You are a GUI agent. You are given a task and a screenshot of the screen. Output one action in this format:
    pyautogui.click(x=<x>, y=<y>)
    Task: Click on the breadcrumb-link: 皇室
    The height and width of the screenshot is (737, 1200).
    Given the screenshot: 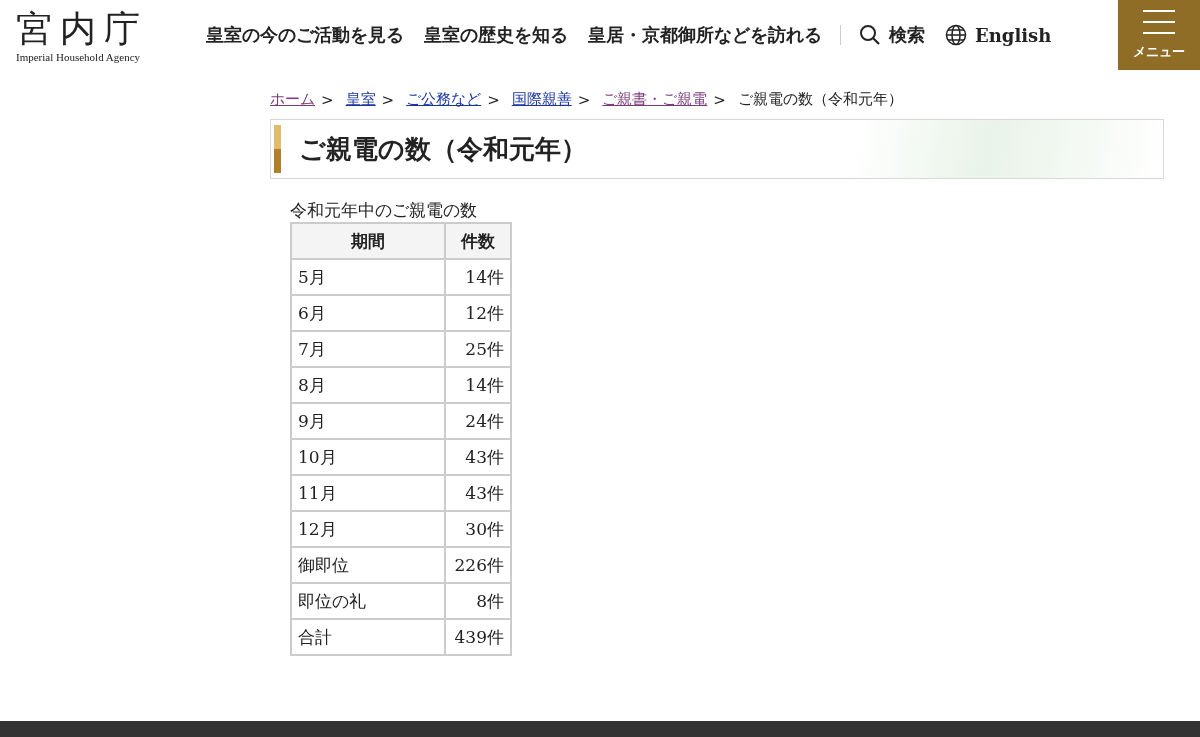 What is the action you would take?
    pyautogui.click(x=360, y=99)
    